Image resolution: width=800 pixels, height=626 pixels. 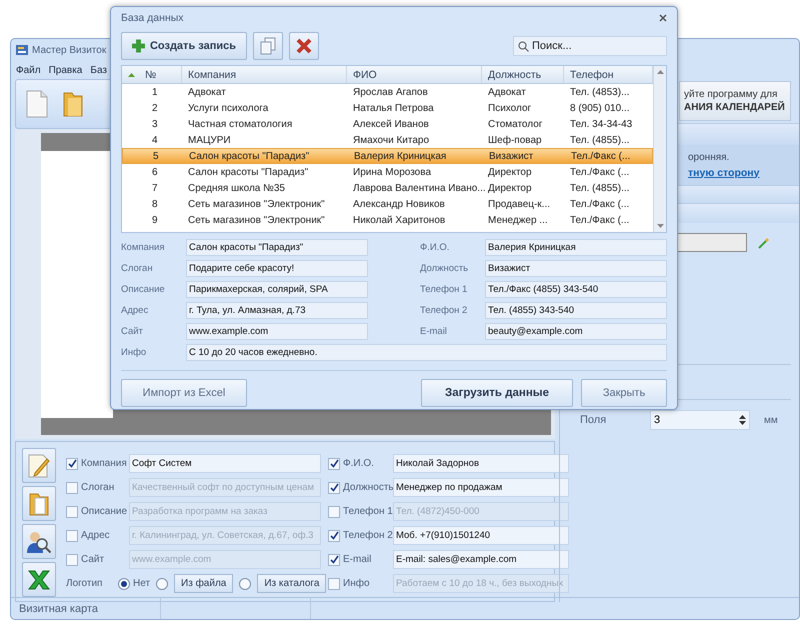 I want to click on text-field: Николай Задорнов, so click(x=481, y=463).